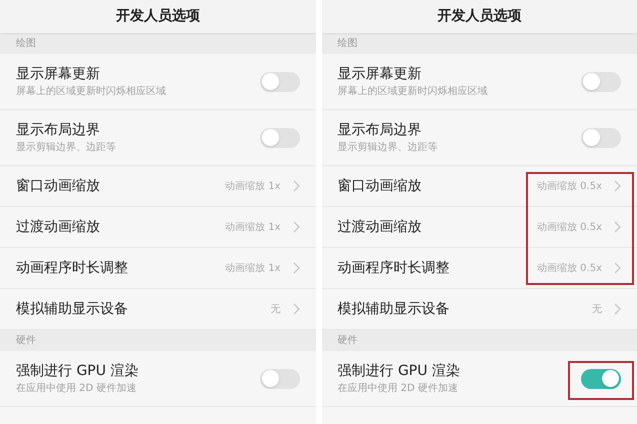  I want to click on settings-row: 动画程序时长调整 动画缩放 0.5x, so click(479, 268).